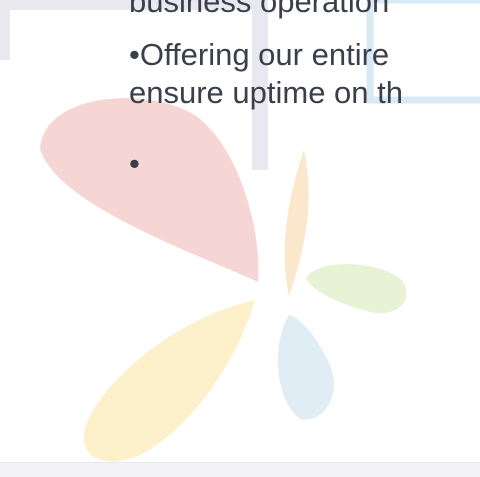 This screenshot has width=480, height=477. Describe the element at coordinates (259, 9) in the screenshot. I see `text-line-partial-top: business operation` at that location.